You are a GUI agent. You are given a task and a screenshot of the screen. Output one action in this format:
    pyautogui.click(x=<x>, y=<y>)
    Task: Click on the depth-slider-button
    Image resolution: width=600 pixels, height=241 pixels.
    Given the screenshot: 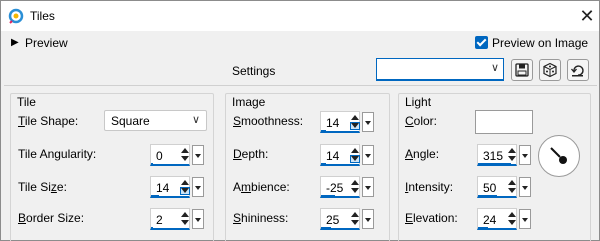 What is the action you would take?
    pyautogui.click(x=368, y=155)
    